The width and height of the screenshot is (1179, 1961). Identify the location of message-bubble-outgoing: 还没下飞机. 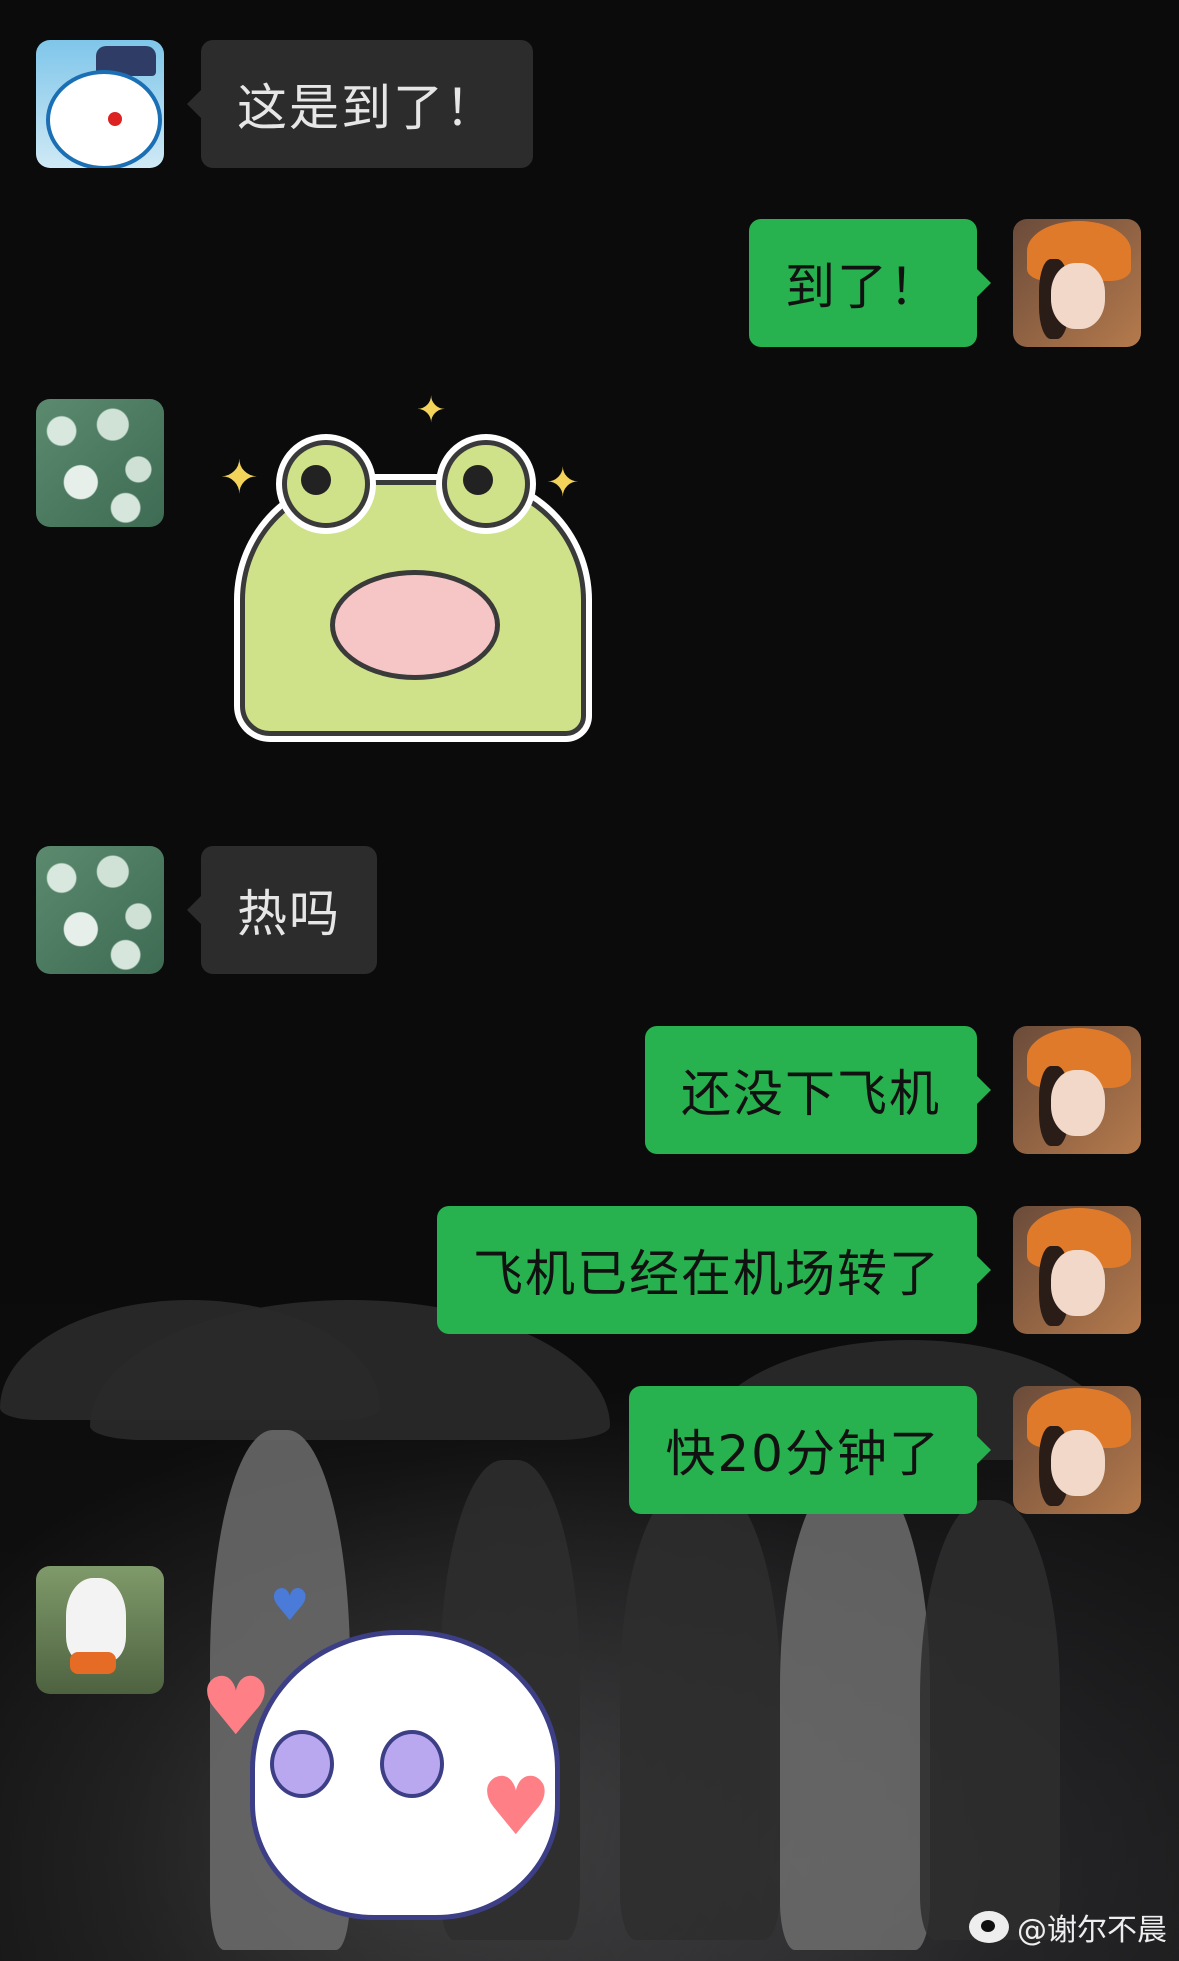
(818, 1090).